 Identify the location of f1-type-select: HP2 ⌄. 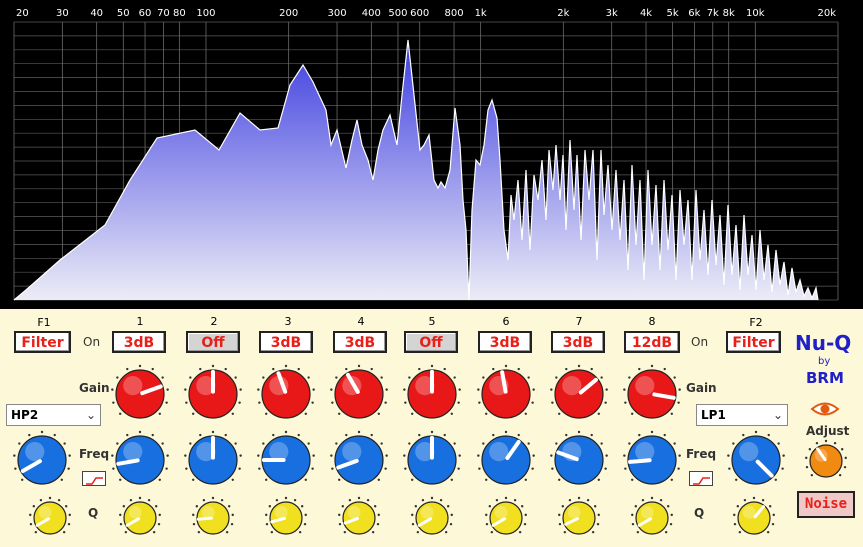
(53, 415).